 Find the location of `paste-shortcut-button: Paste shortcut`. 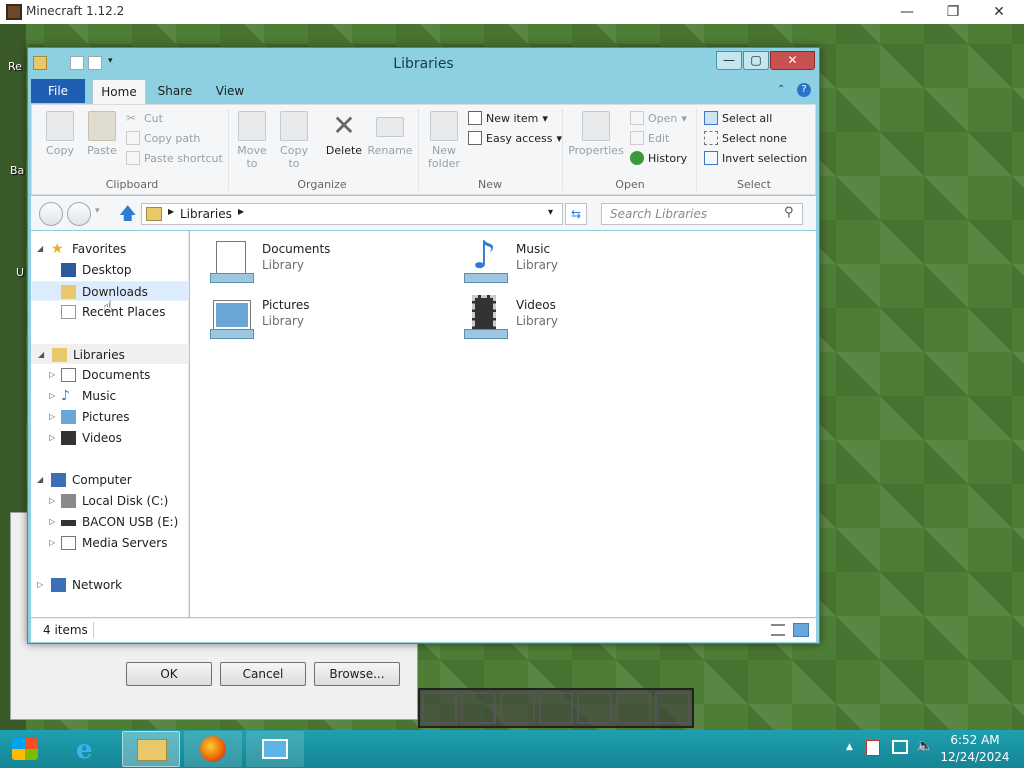

paste-shortcut-button: Paste shortcut is located at coordinates (174, 158).